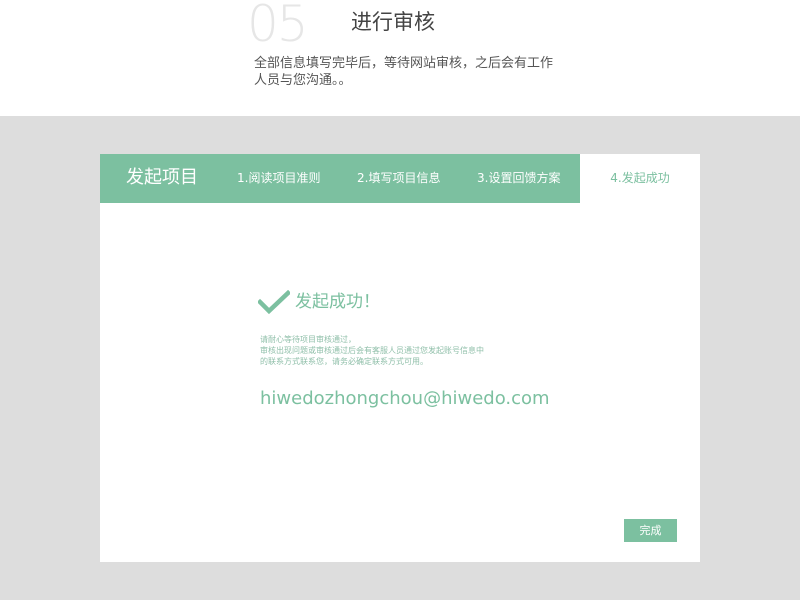 The width and height of the screenshot is (800, 600). What do you see at coordinates (278, 178) in the screenshot?
I see `tab-read-guidelines: 1.阅读项目准则` at bounding box center [278, 178].